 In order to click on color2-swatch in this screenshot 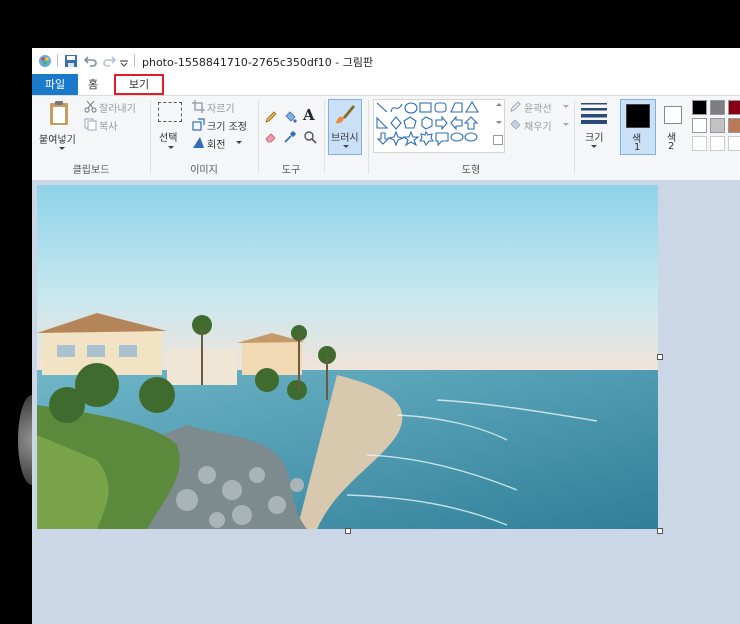, I will do `click(673, 115)`.